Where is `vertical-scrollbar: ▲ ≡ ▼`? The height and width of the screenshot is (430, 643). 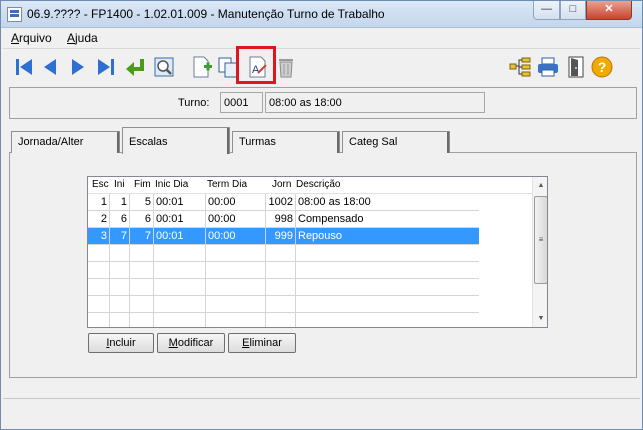 vertical-scrollbar: ▲ ≡ ▼ is located at coordinates (539, 252).